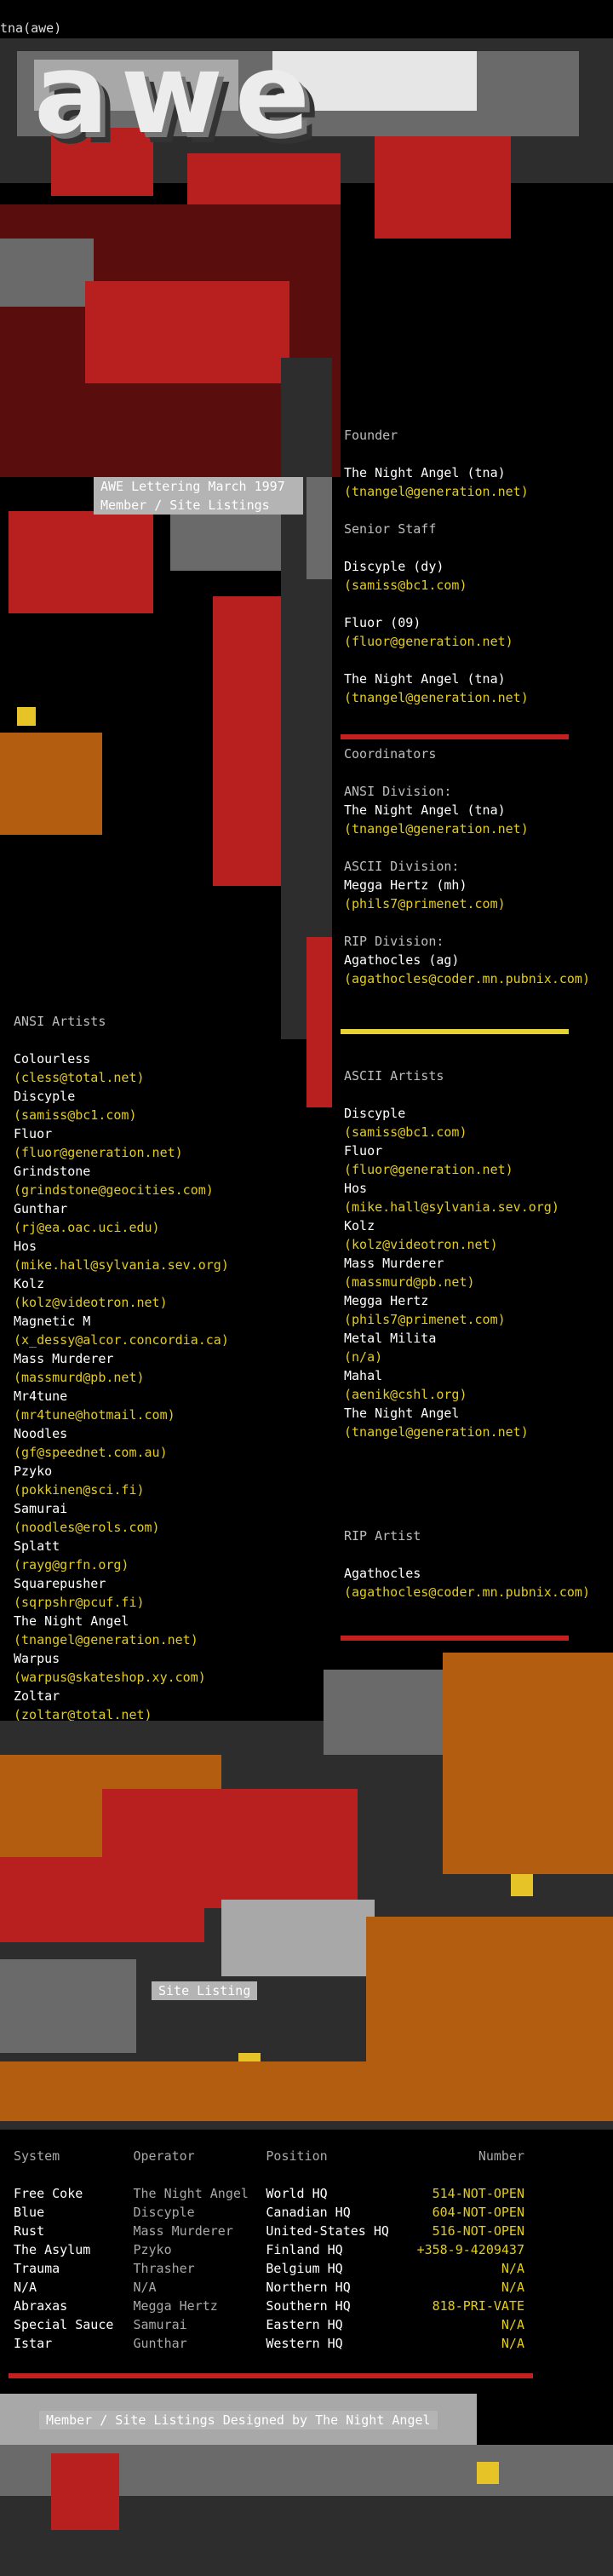 The image size is (613, 2576). What do you see at coordinates (398, 792) in the screenshot?
I see `division-label: ANSI Division:` at bounding box center [398, 792].